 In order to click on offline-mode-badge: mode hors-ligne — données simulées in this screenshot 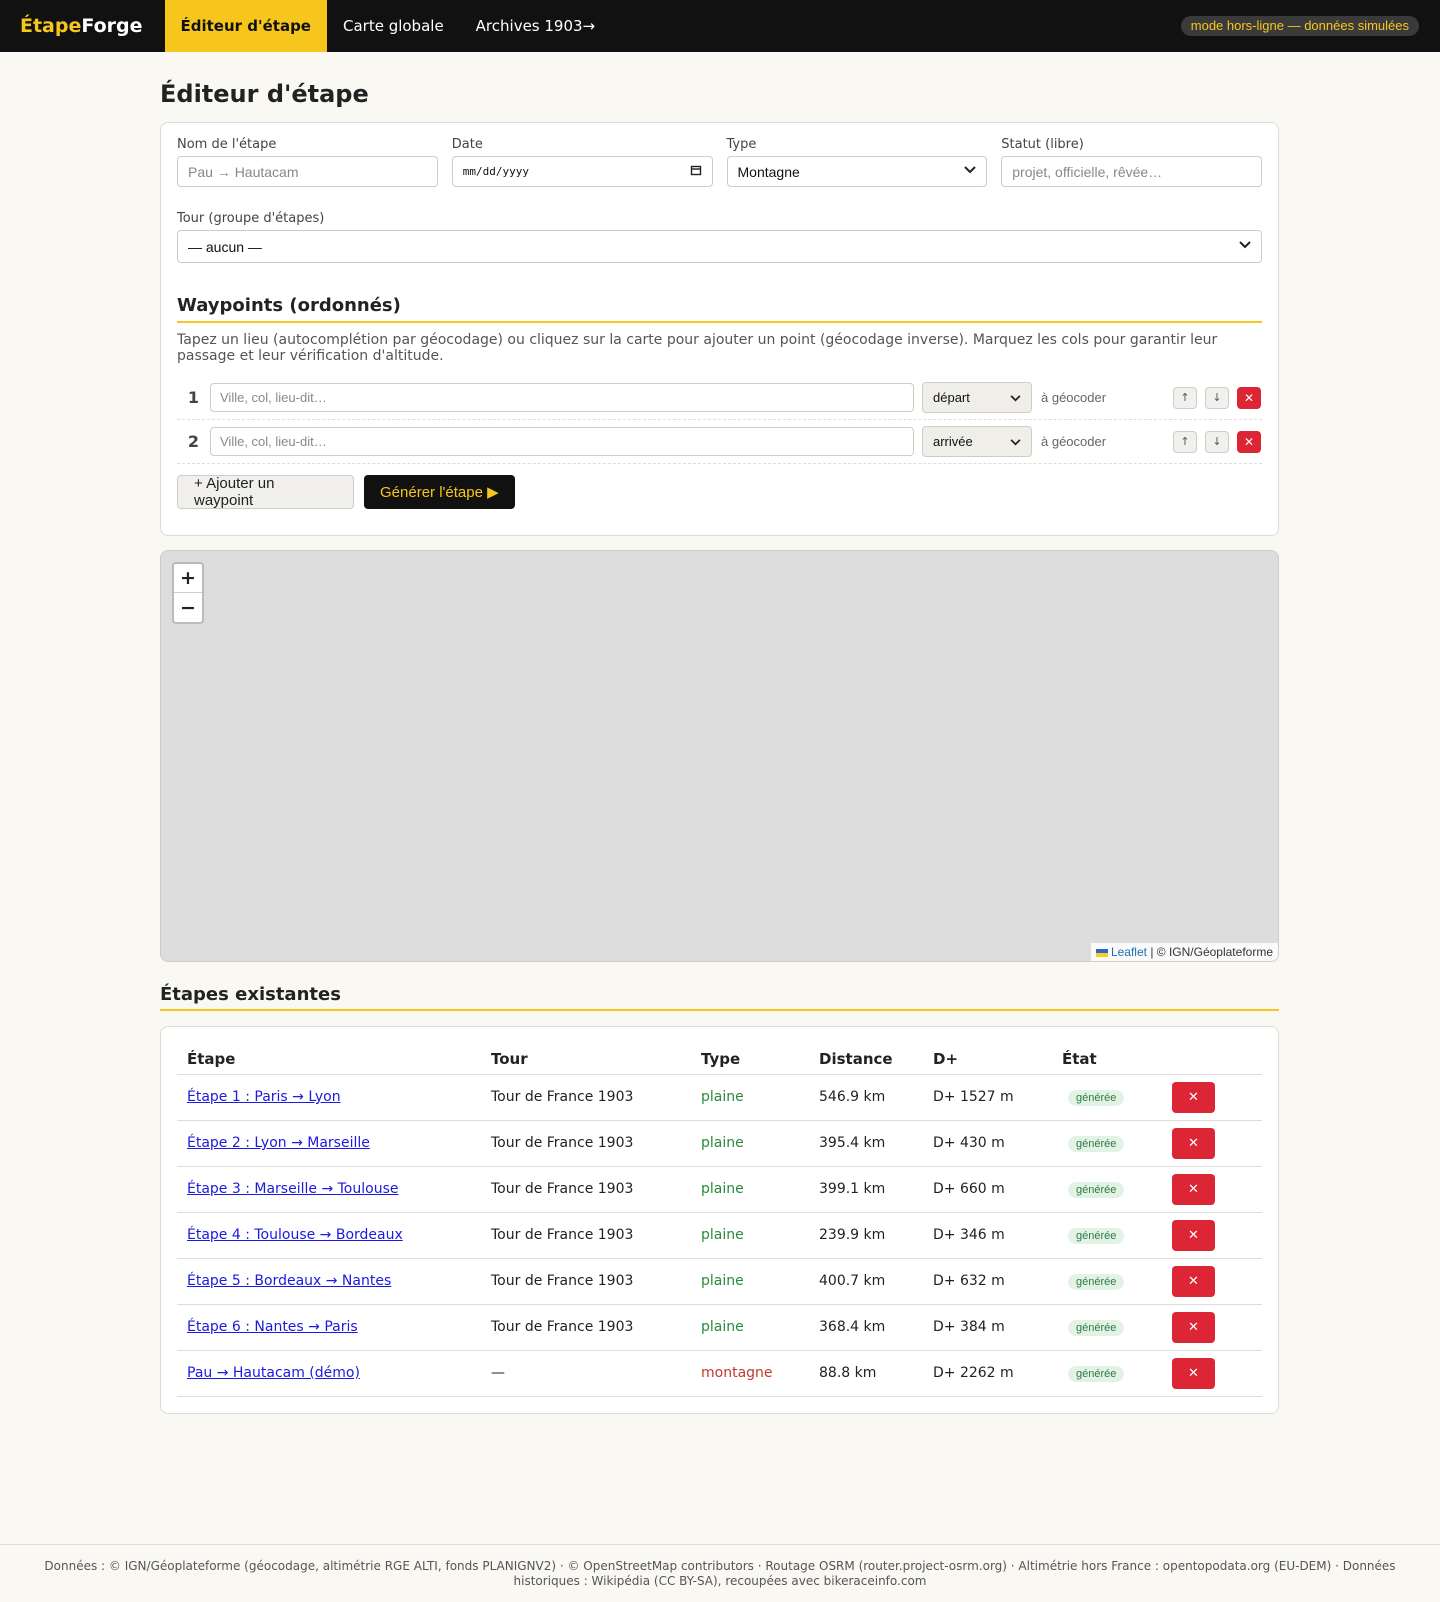, I will do `click(1299, 26)`.